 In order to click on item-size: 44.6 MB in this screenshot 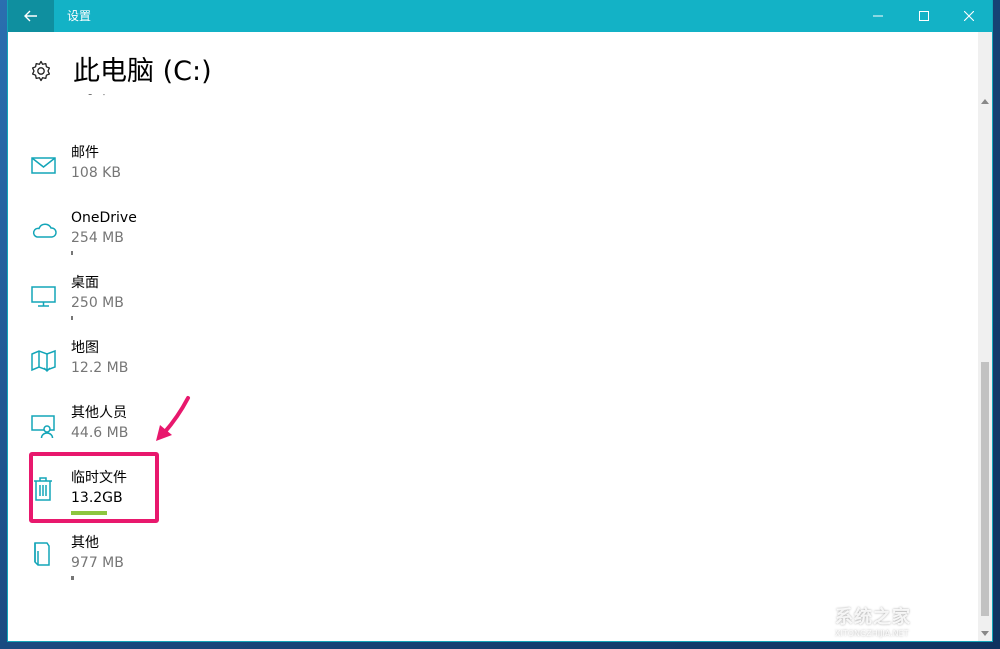, I will do `click(100, 433)`.